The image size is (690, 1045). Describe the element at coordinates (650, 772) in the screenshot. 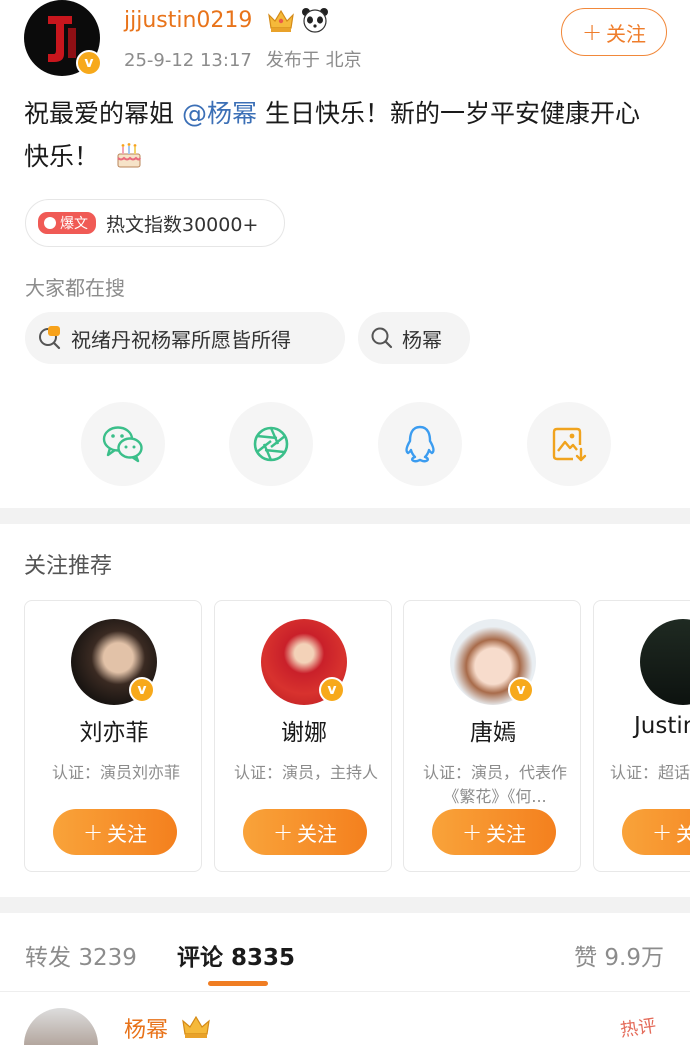

I see `recommend-desc: 认证：超话人（黄明昊` at that location.